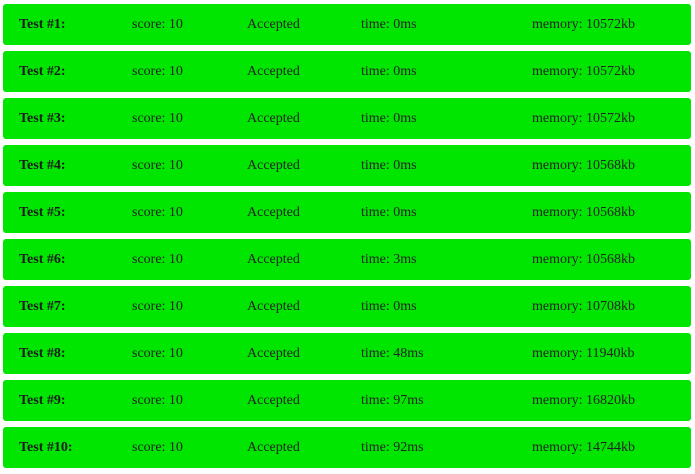 This screenshot has width=695, height=474. I want to click on test-name: Test #8:, so click(42, 353).